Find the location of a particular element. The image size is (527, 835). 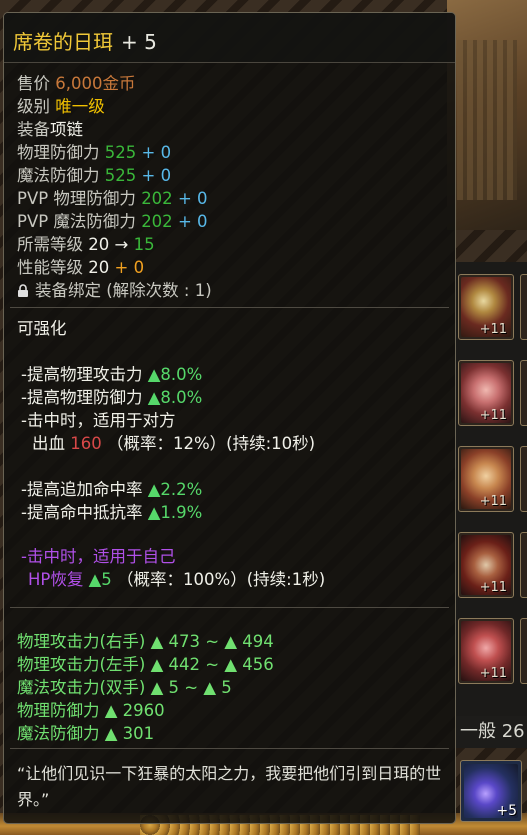

physical-defense-row: 物理防御力 525 + 0 is located at coordinates (94, 153).